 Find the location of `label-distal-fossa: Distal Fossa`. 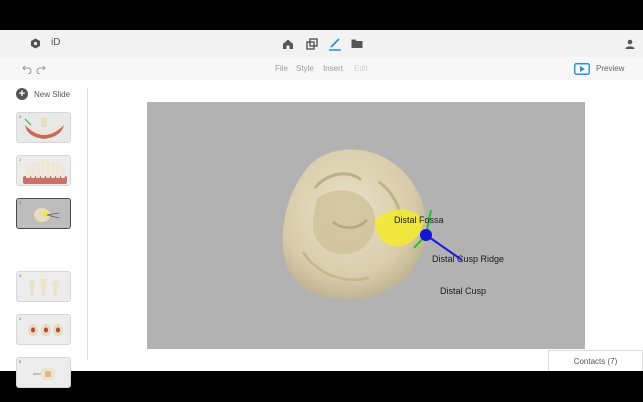

label-distal-fossa: Distal Fossa is located at coordinates (419, 220).